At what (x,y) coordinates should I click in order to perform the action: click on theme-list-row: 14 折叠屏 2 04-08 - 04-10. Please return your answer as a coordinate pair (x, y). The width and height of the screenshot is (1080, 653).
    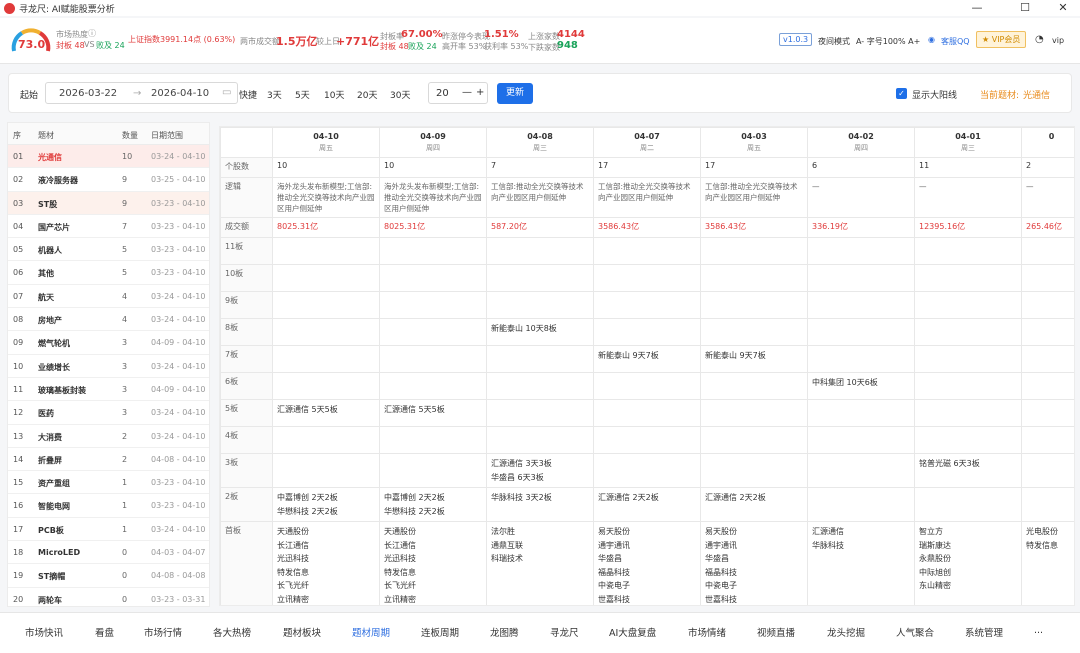
    Looking at the image, I should click on (108, 460).